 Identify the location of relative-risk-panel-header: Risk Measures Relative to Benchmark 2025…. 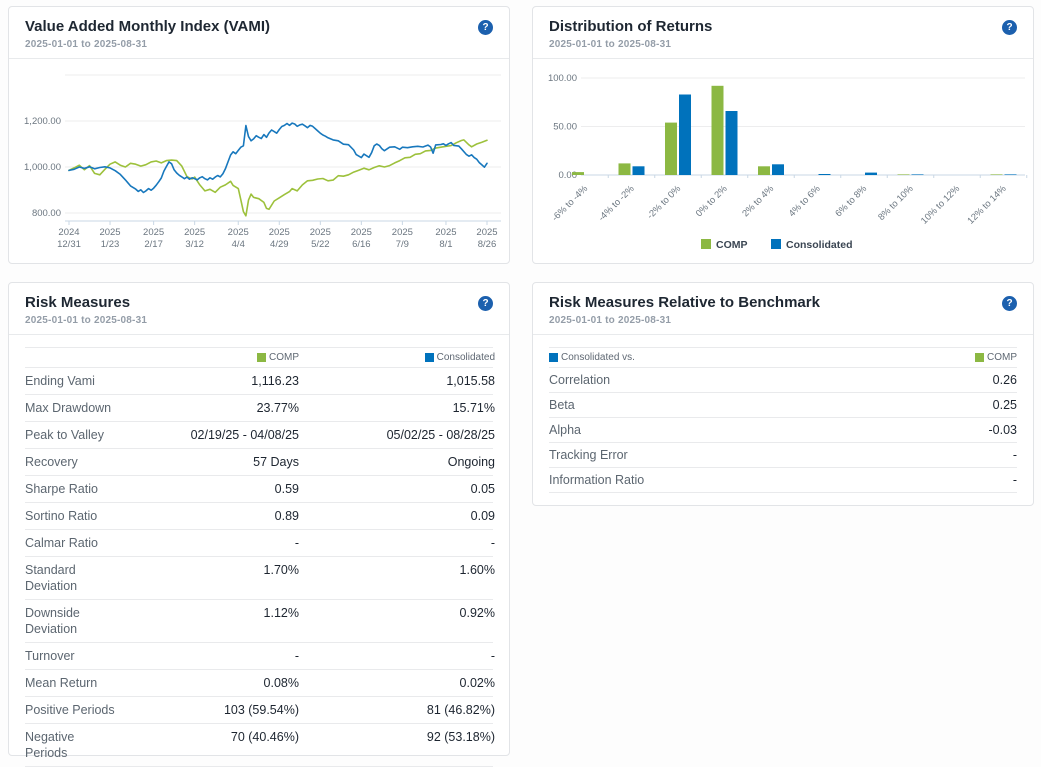
(783, 309).